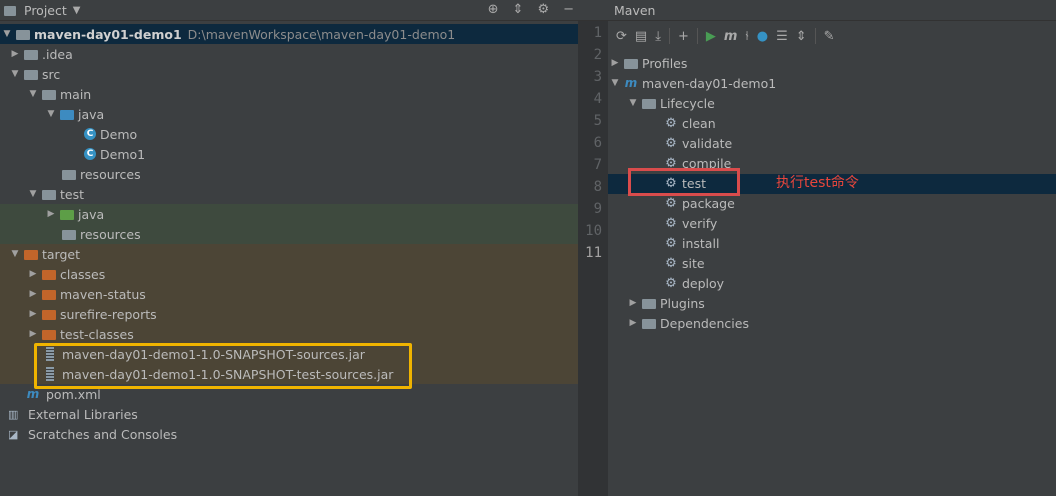 The image size is (1056, 496). Describe the element at coordinates (832, 203) in the screenshot. I see `maven-goal-package: ⚙ package` at that location.